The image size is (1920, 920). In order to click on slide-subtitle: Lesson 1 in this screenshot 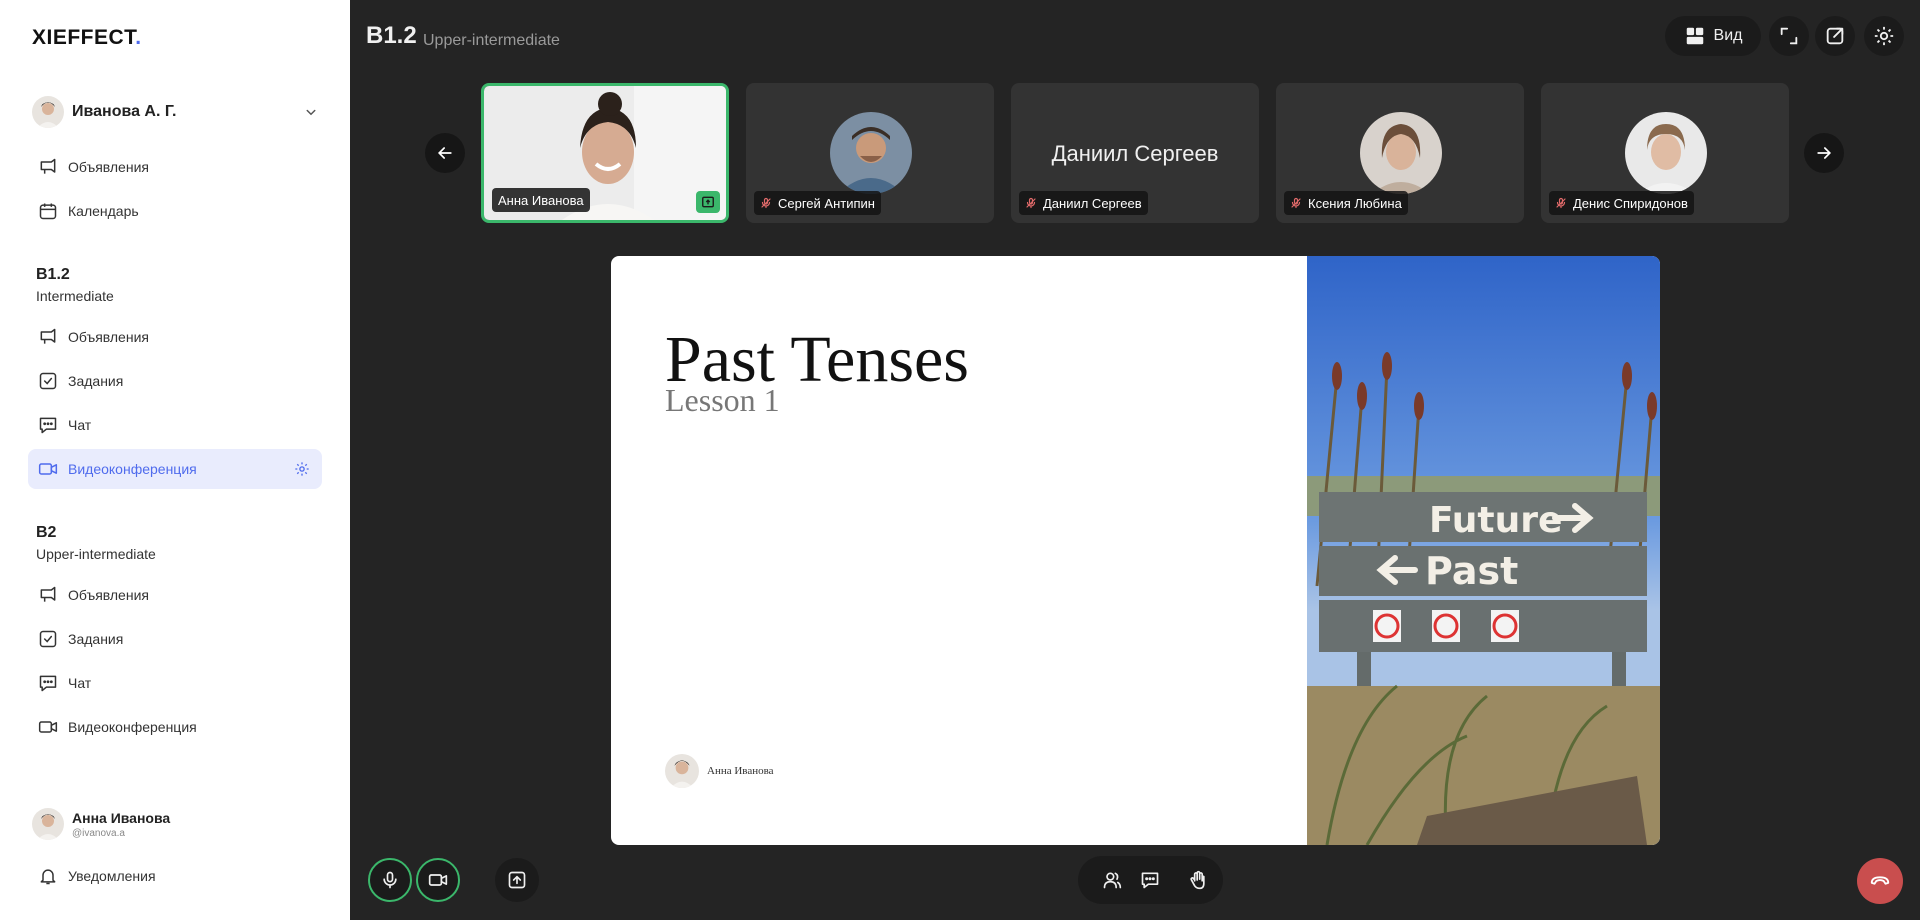, I will do `click(722, 400)`.